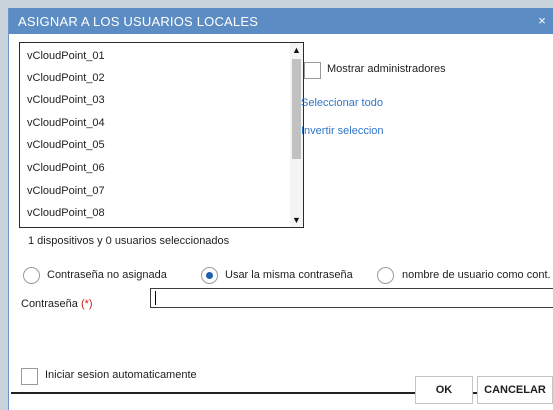 Image resolution: width=553 pixels, height=410 pixels. What do you see at coordinates (66, 145) in the screenshot?
I see `list-item: vCloudPoint_05` at bounding box center [66, 145].